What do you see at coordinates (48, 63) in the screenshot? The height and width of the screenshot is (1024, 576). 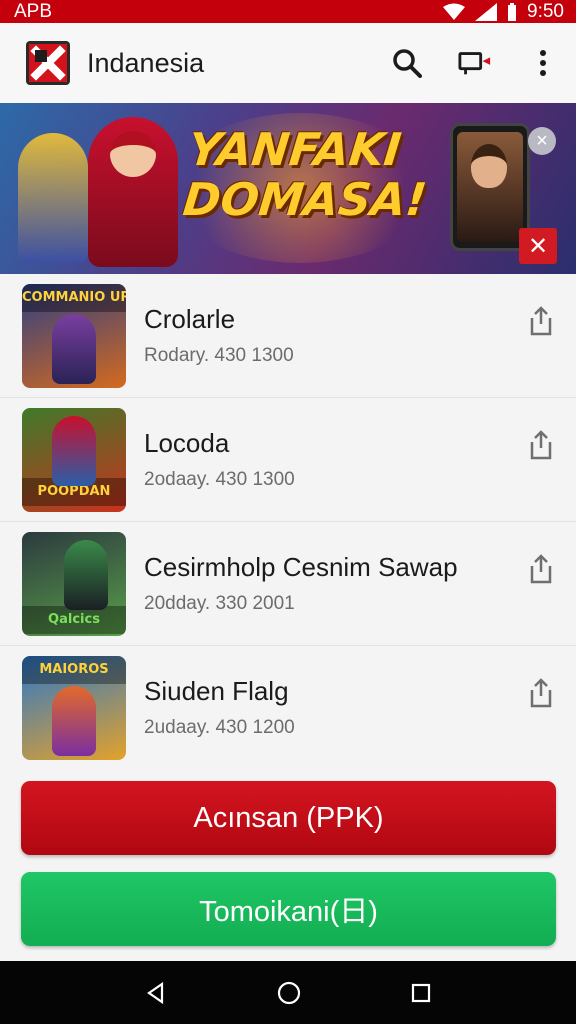 I see `app-logo-icon` at bounding box center [48, 63].